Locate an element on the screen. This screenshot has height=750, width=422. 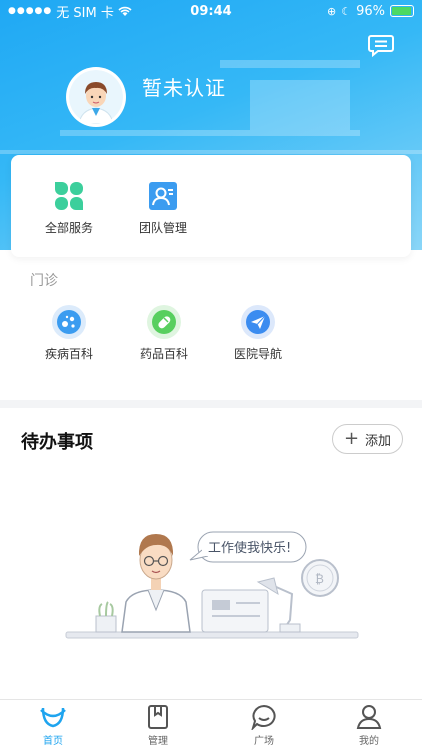
empty-state-illustration: ₿ 工作使我快乐! is located at coordinates (212, 585).